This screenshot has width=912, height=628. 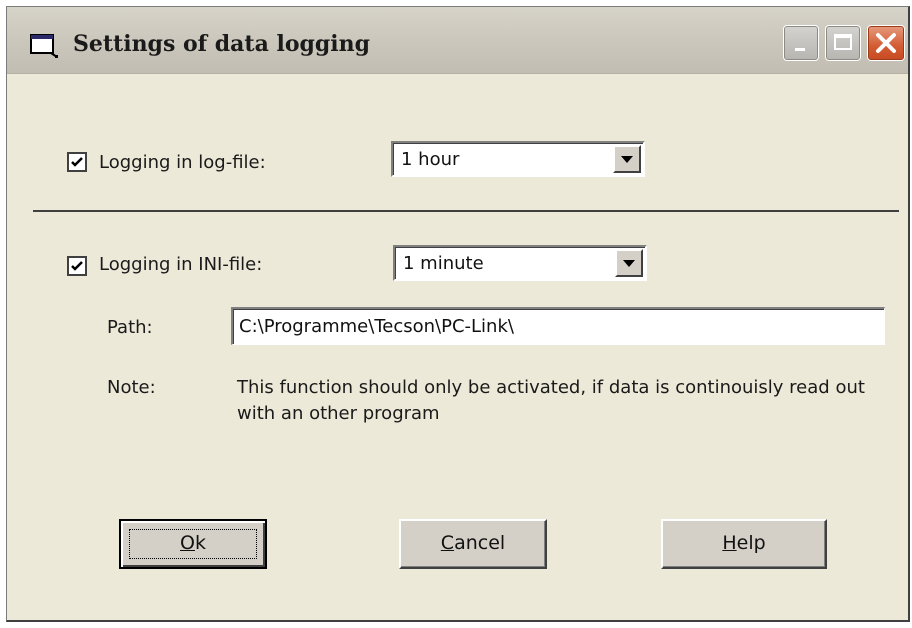 What do you see at coordinates (222, 44) in the screenshot?
I see `window-title: Settings of data logging` at bounding box center [222, 44].